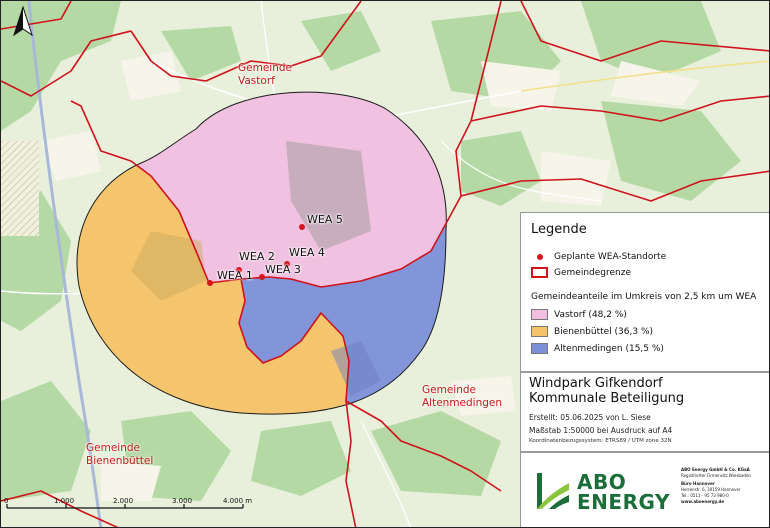  I want to click on municipality-label-bienenbuettel: Gemeinde Bienenbüttel, so click(120, 454).